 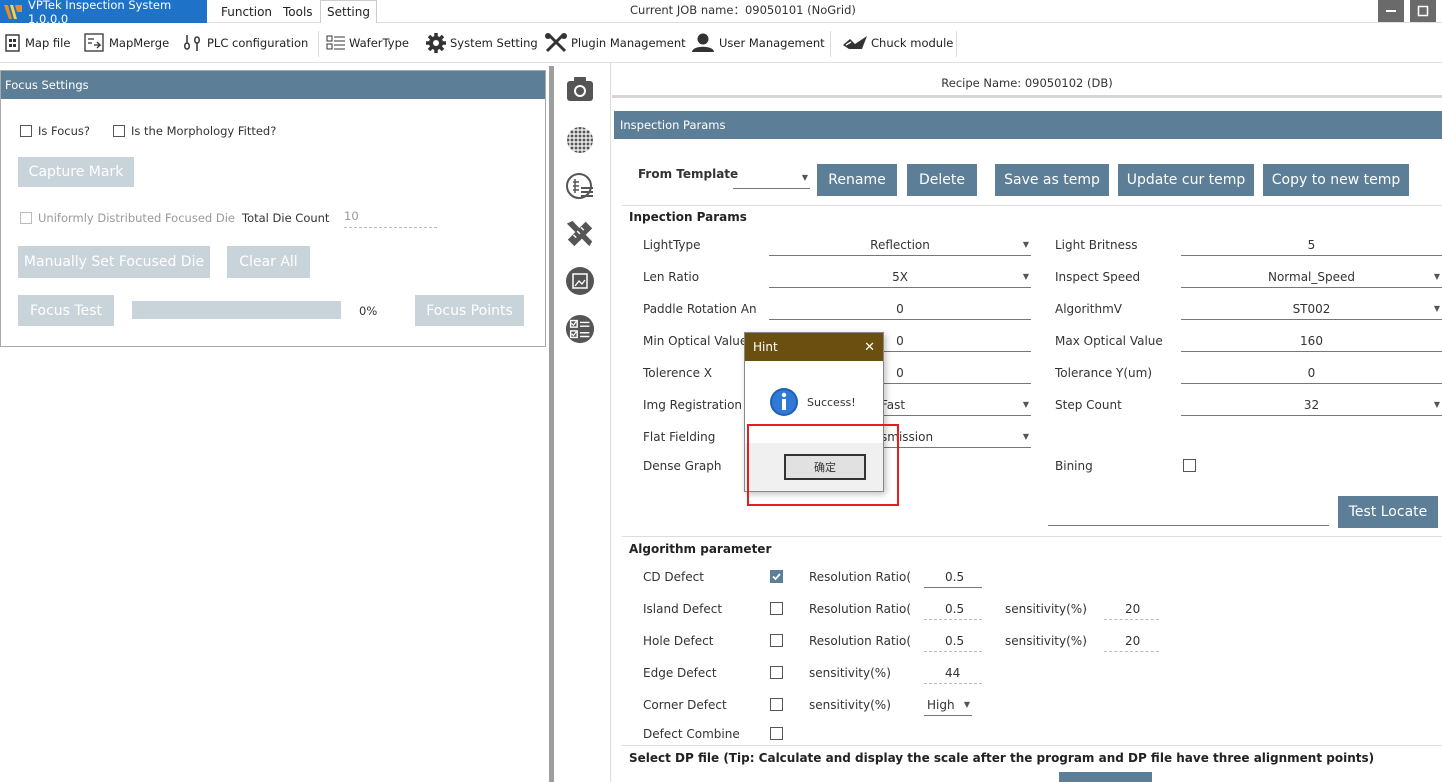 What do you see at coordinates (942, 180) in the screenshot?
I see `delete-button: Delete` at bounding box center [942, 180].